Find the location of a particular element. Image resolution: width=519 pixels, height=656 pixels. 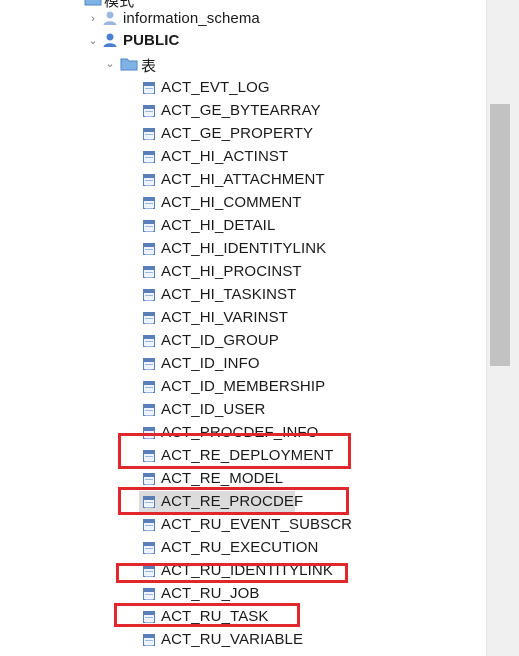

table-node-act-procdef-info: ACT_PROCDEF_INFO is located at coordinates (243, 432).